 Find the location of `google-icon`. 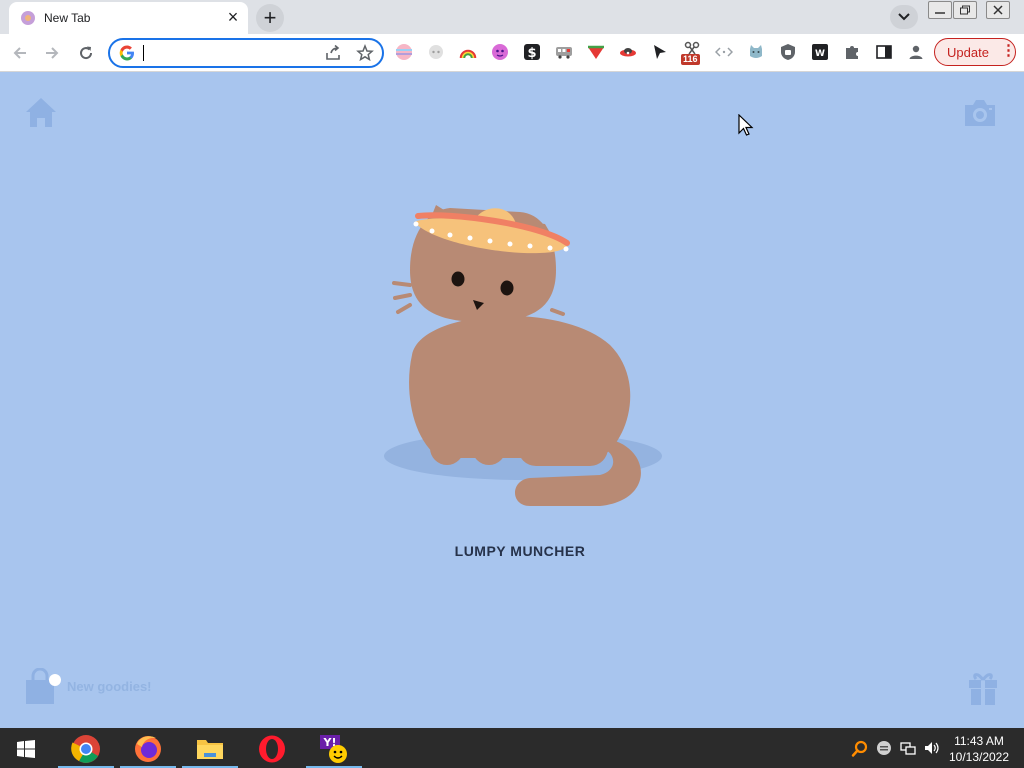

google-icon is located at coordinates (126, 53).